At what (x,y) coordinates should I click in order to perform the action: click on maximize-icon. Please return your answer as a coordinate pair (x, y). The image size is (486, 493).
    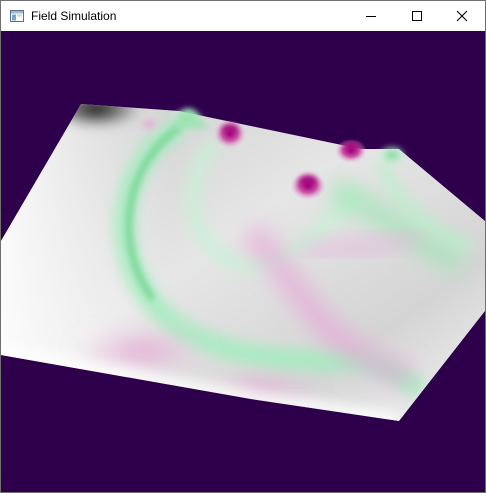
    Looking at the image, I should click on (417, 16).